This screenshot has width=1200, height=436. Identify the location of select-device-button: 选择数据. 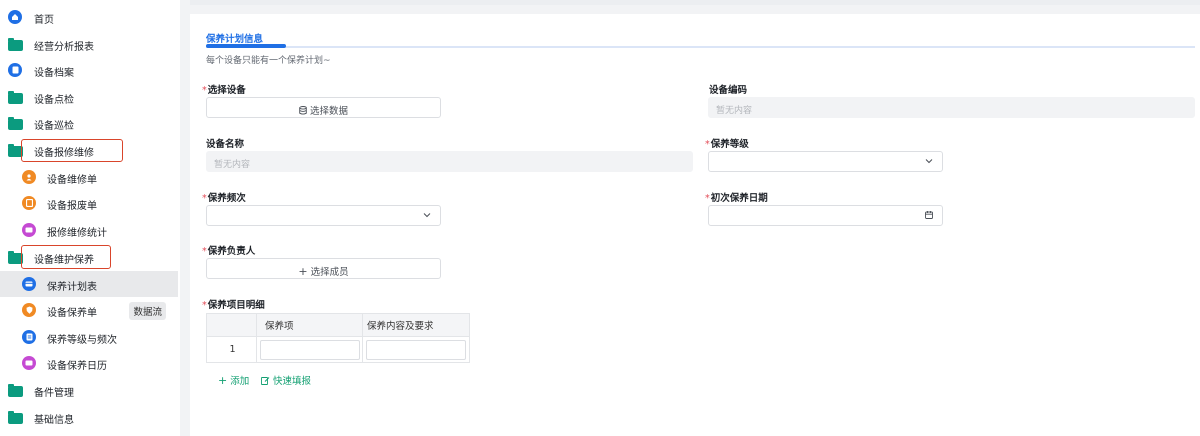
(323, 107).